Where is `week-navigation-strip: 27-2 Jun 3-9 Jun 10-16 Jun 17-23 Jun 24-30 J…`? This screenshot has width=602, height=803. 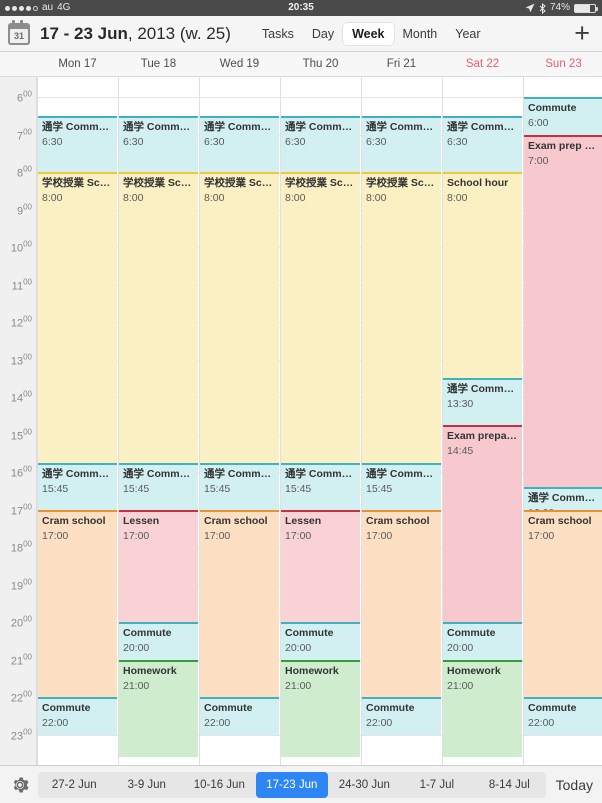 week-navigation-strip: 27-2 Jun 3-9 Jun 10-16 Jun 17-23 Jun 24-30 J… is located at coordinates (292, 784).